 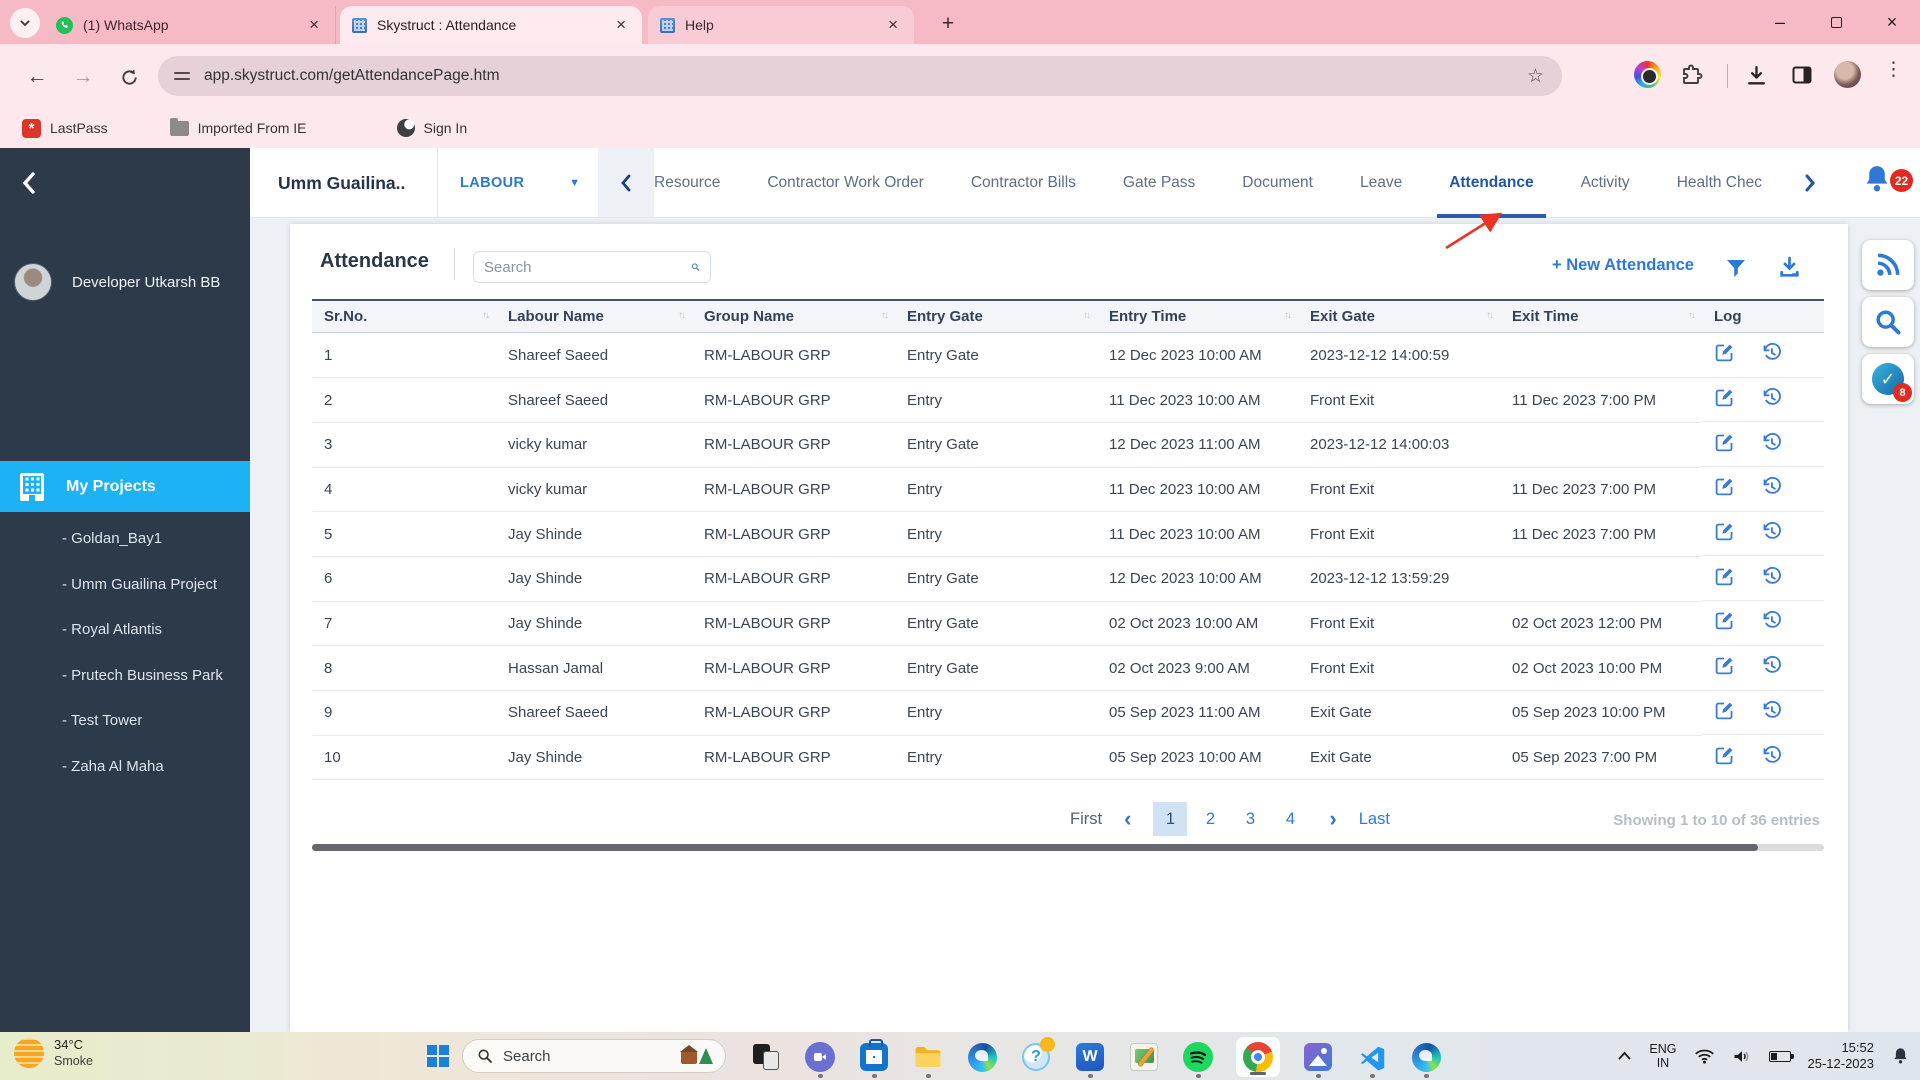 What do you see at coordinates (1623, 265) in the screenshot?
I see `new-attendance-button: + New Attendance` at bounding box center [1623, 265].